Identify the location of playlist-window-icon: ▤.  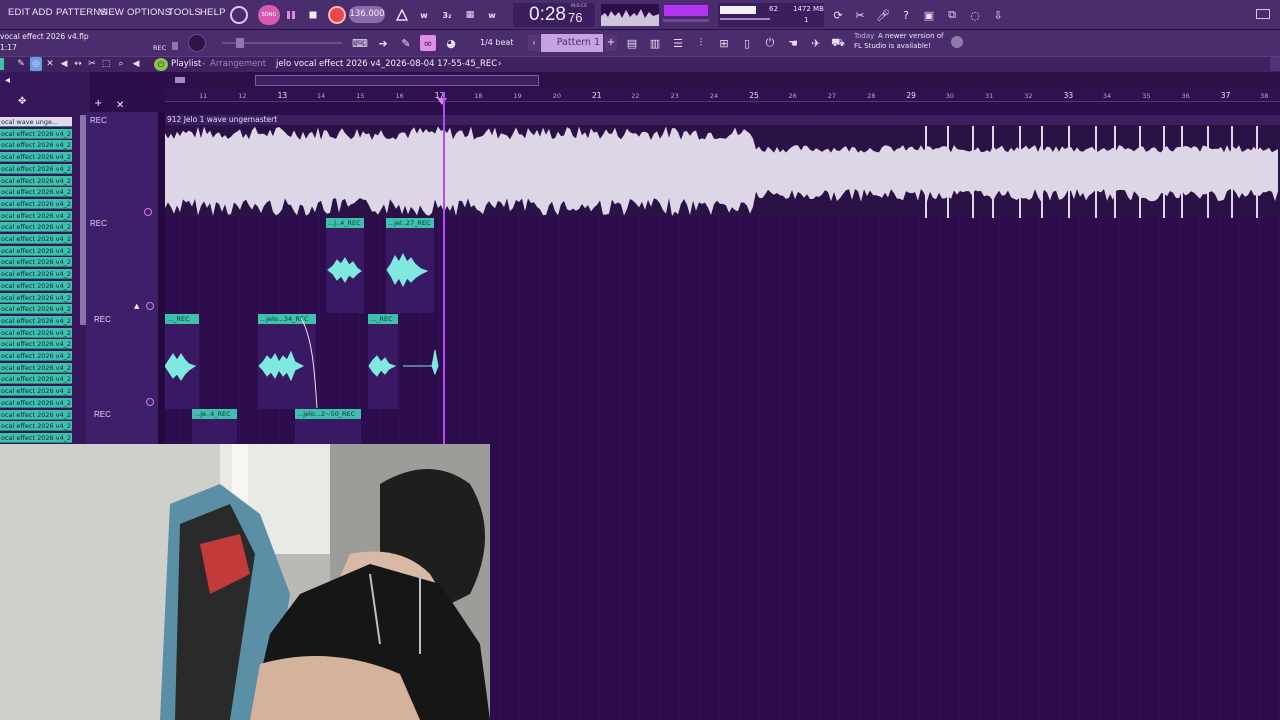
(632, 43).